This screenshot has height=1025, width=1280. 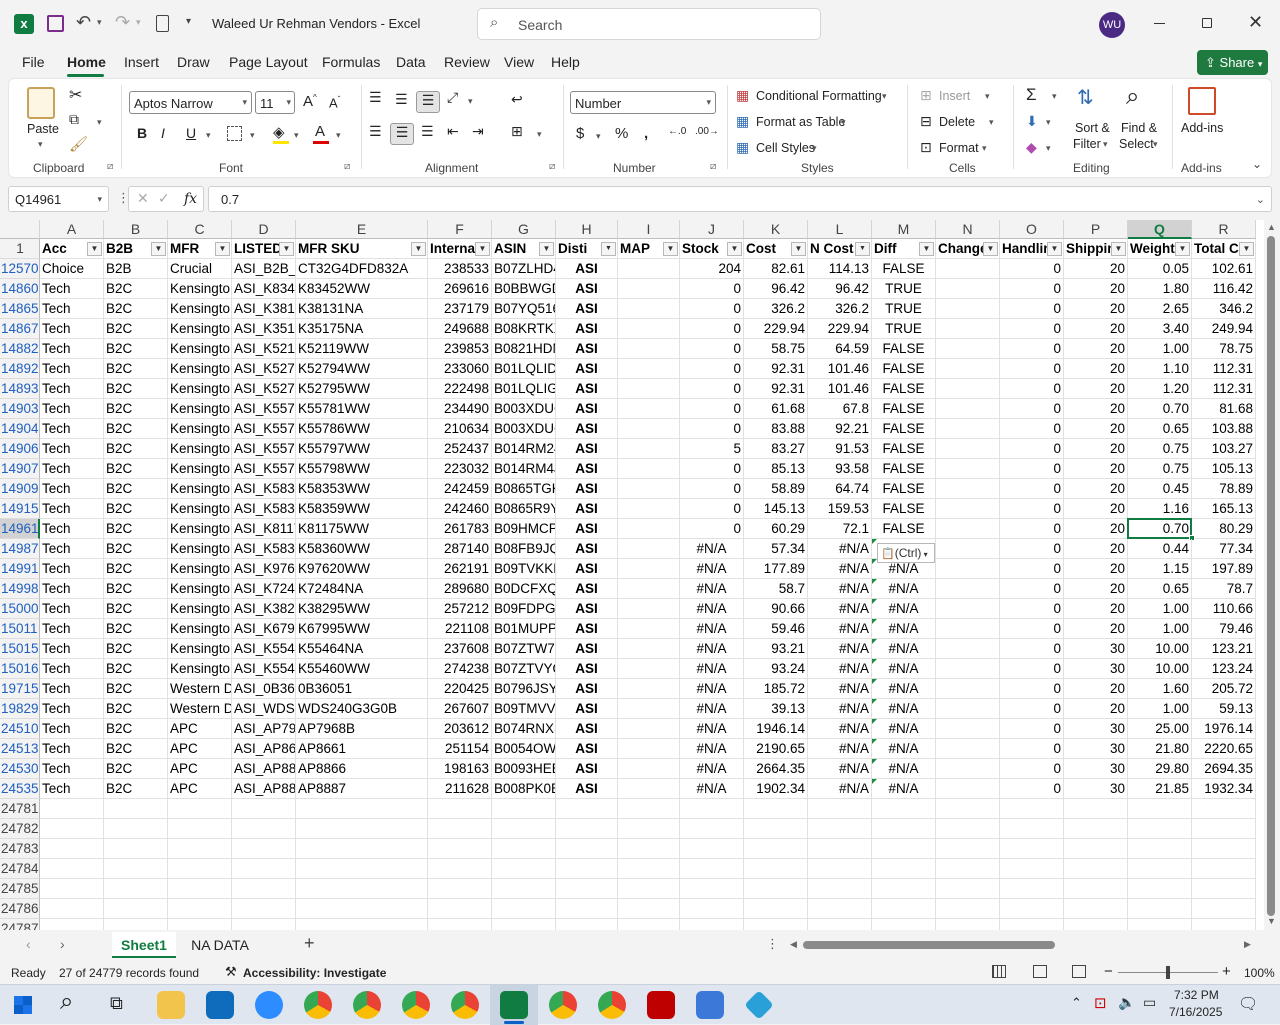 What do you see at coordinates (1271, 576) in the screenshot?
I see `vertical-scroll-thumb` at bounding box center [1271, 576].